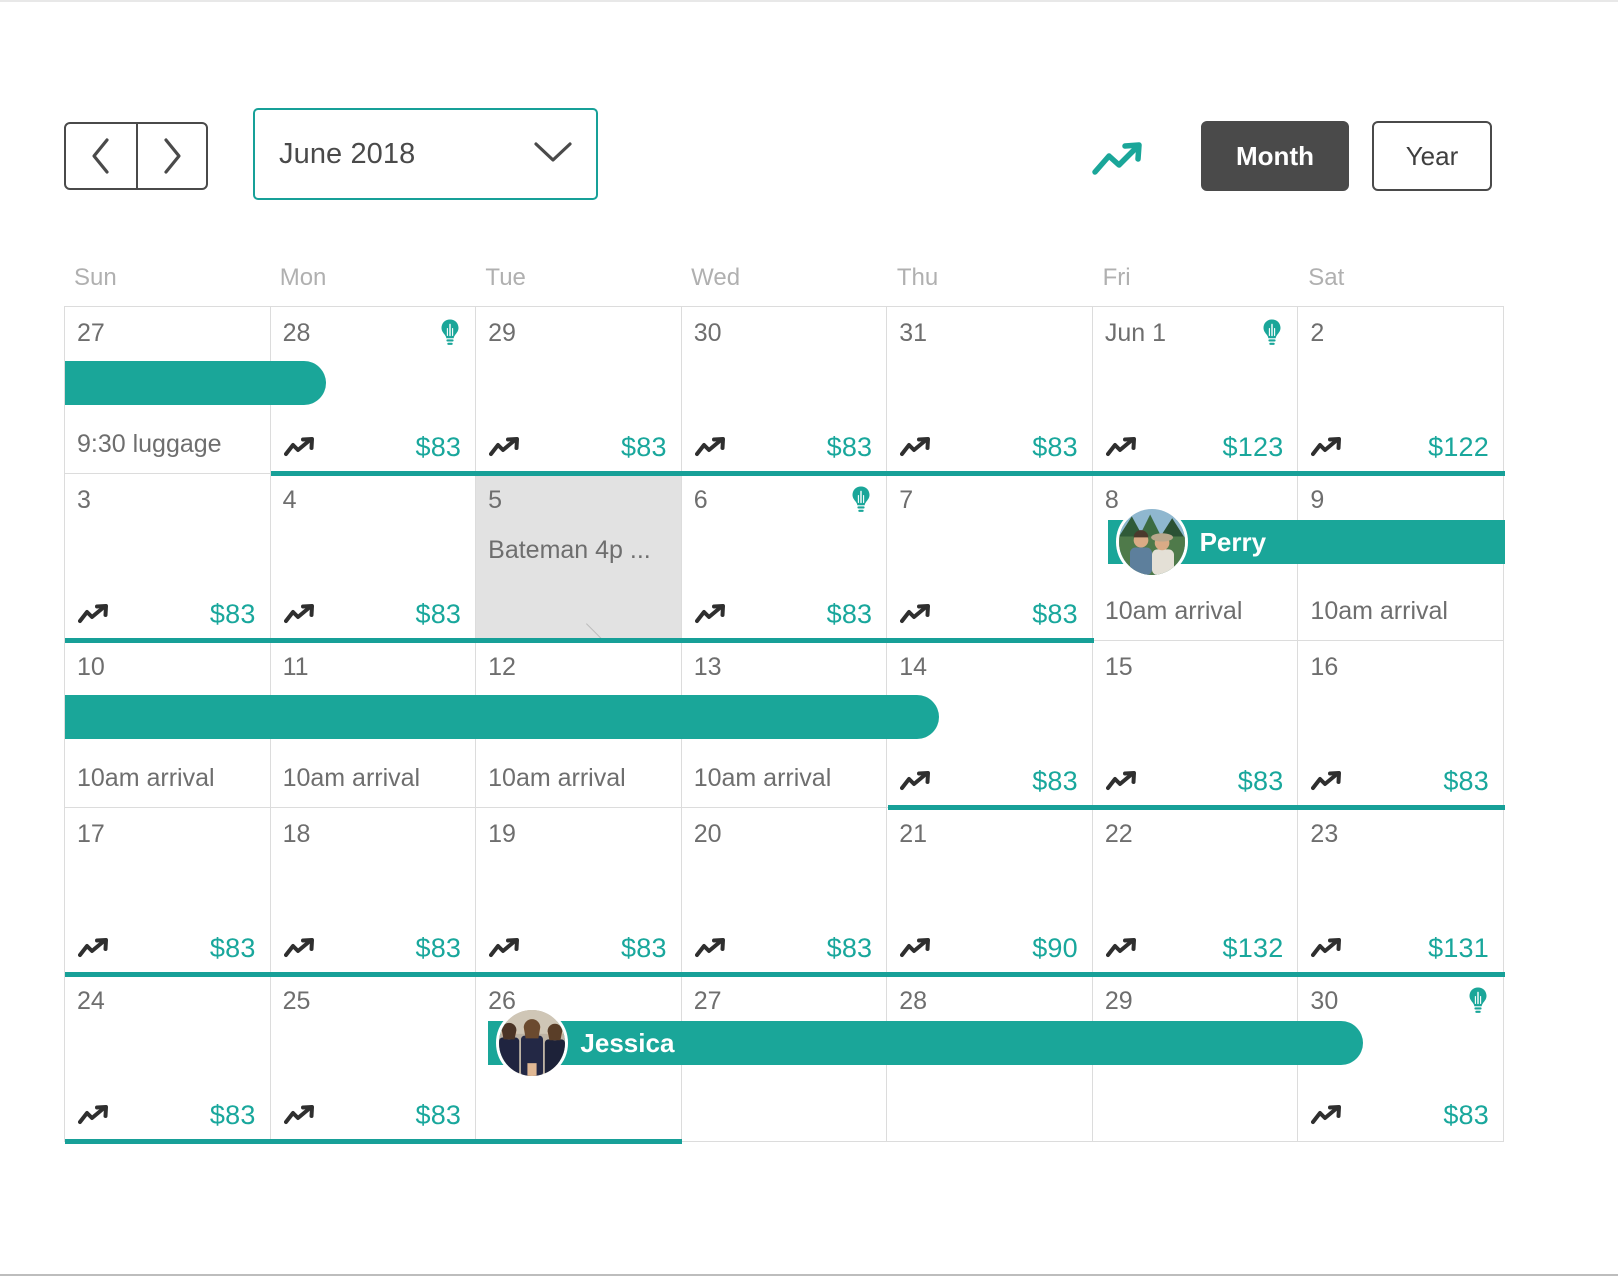 Image resolution: width=1618 pixels, height=1276 pixels. Describe the element at coordinates (502, 834) in the screenshot. I see `day-number: 19` at that location.